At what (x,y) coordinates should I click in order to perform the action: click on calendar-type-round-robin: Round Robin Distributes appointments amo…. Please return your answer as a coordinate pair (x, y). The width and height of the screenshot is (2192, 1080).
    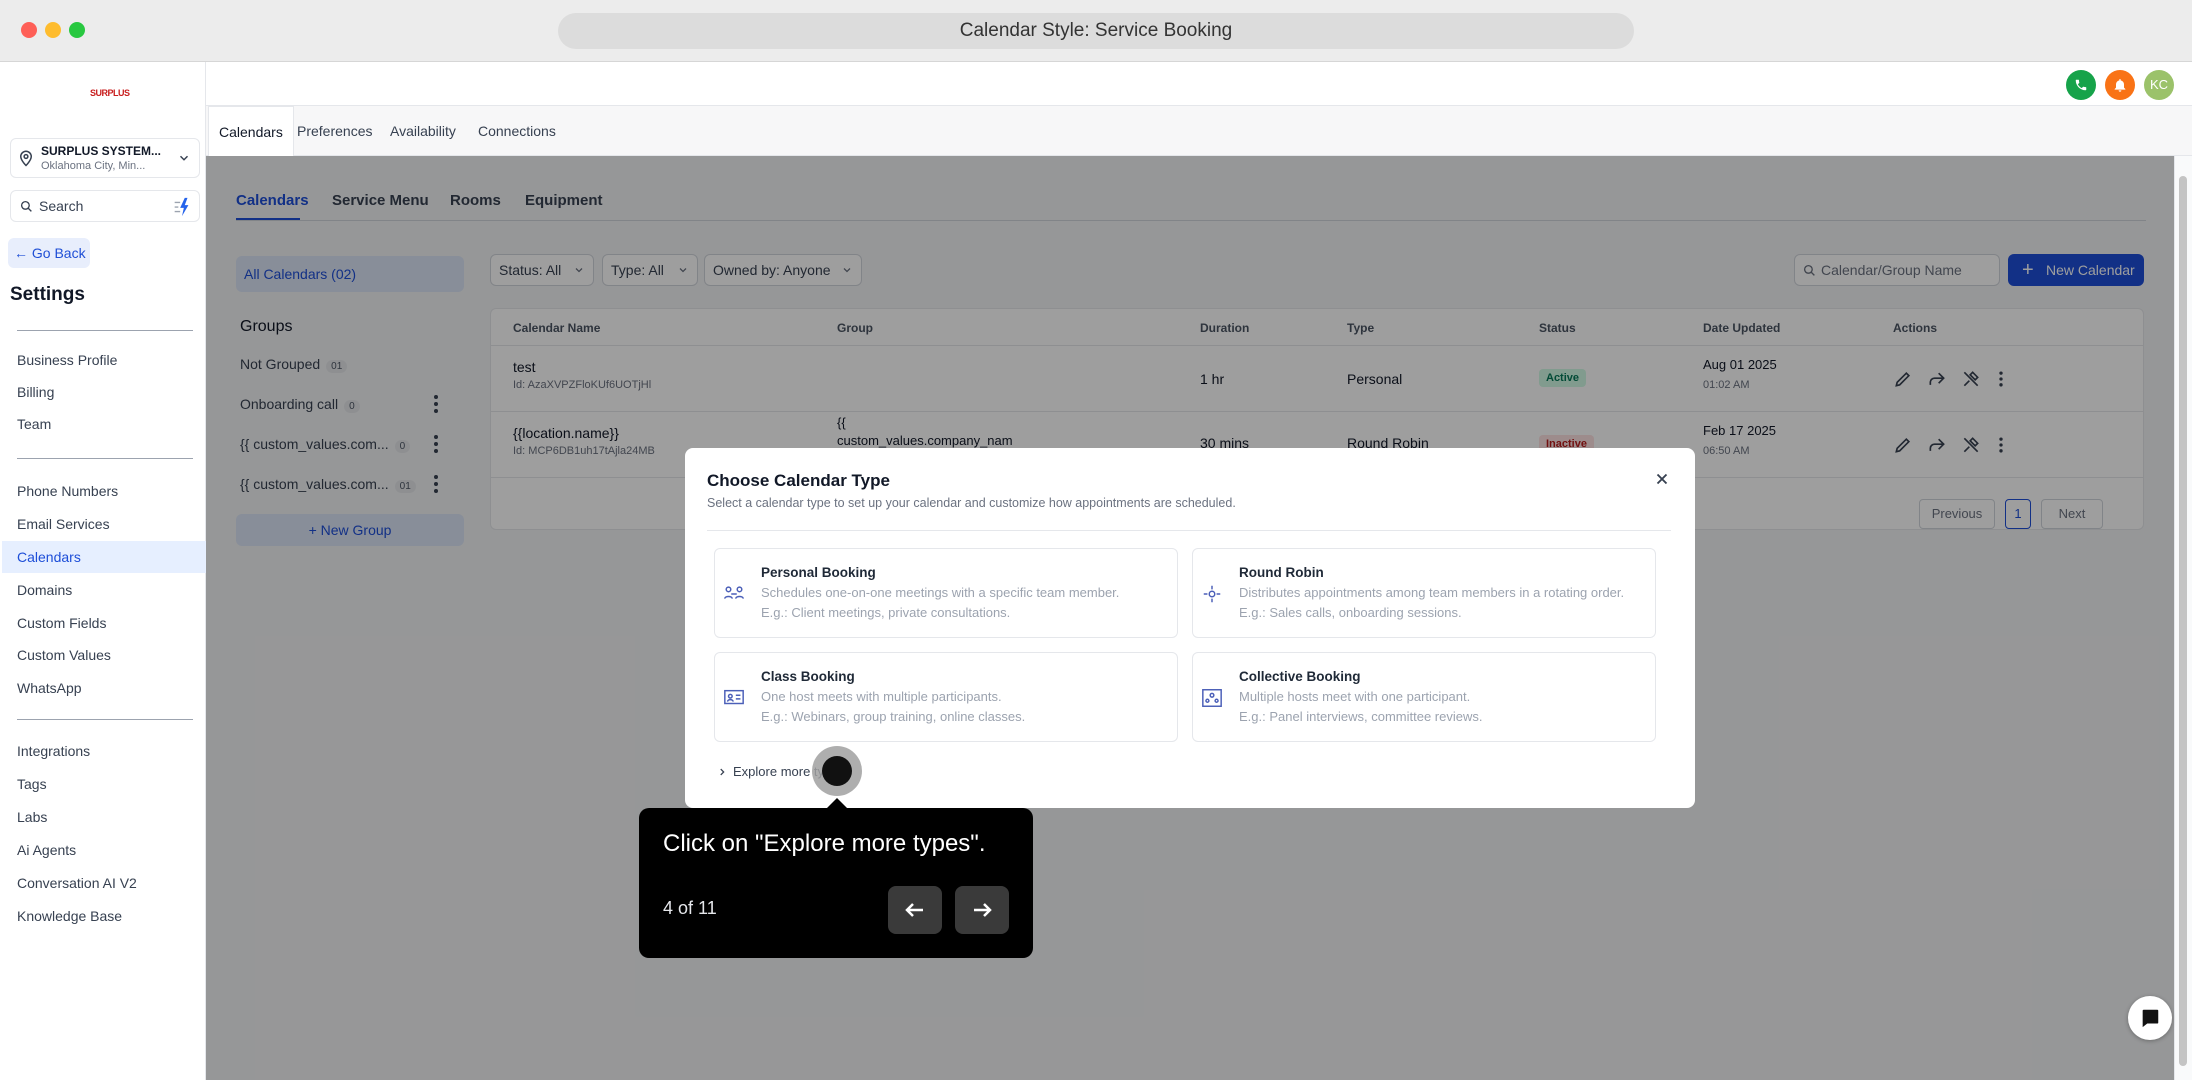
    Looking at the image, I should click on (1424, 593).